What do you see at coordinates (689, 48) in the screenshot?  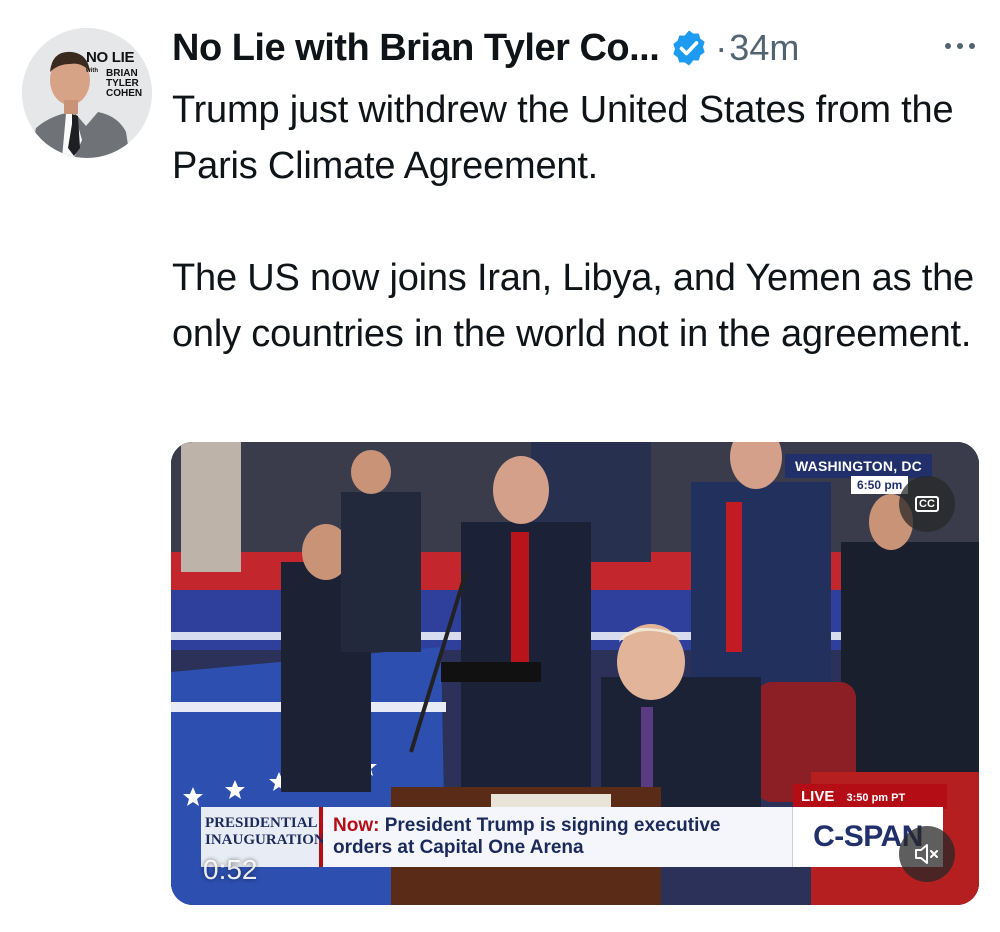 I see `verified-badge-icon` at bounding box center [689, 48].